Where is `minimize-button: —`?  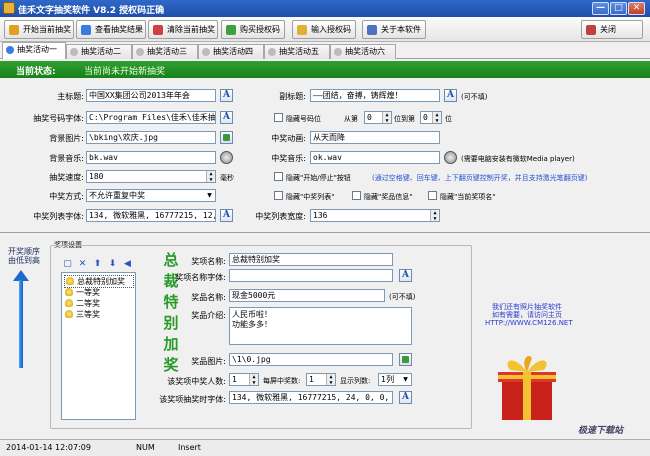
minimize-button: — is located at coordinates (600, 8).